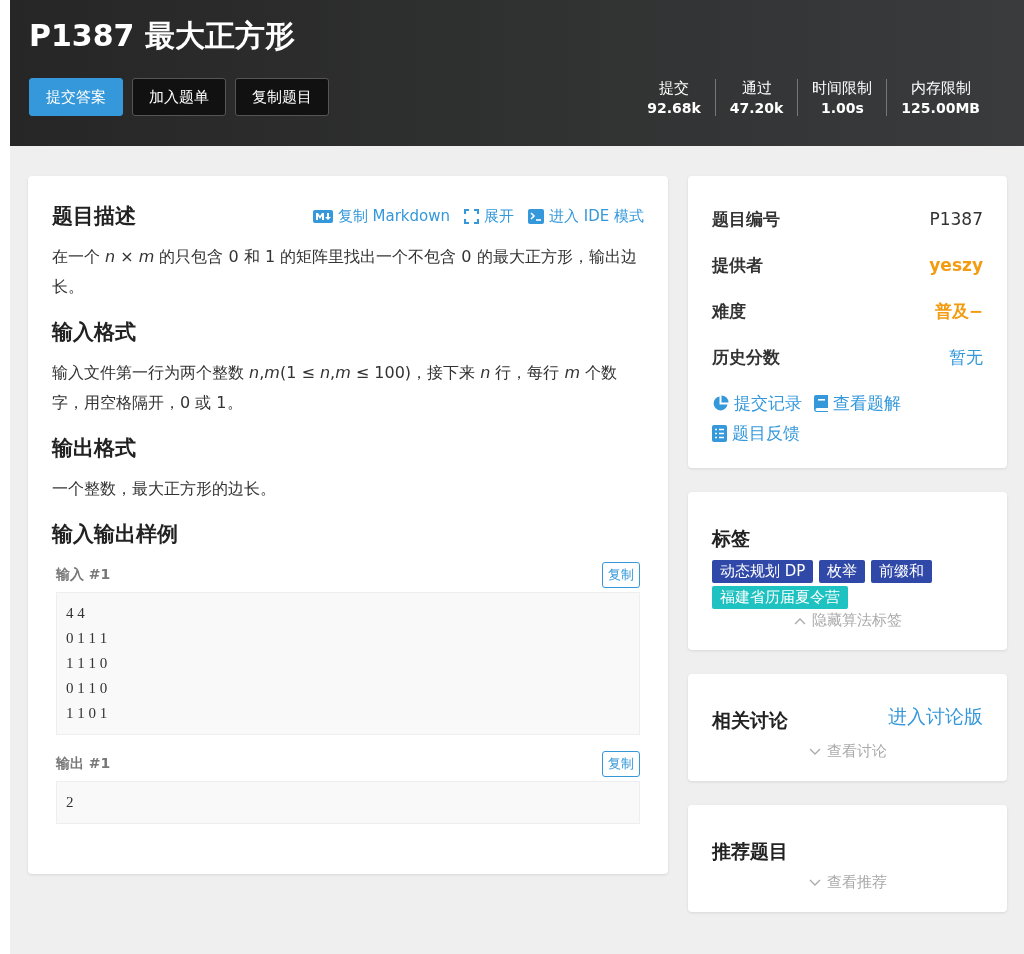  I want to click on info-value: 暂无, so click(966, 357).